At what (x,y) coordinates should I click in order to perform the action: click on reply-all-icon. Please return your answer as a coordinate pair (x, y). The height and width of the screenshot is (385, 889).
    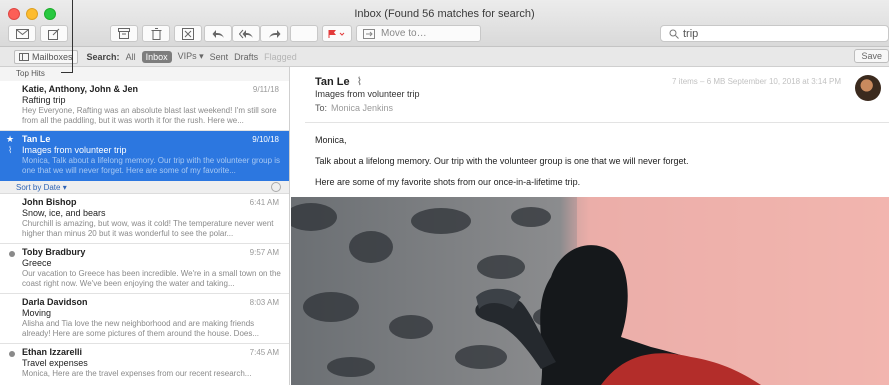
    Looking at the image, I should click on (245, 33).